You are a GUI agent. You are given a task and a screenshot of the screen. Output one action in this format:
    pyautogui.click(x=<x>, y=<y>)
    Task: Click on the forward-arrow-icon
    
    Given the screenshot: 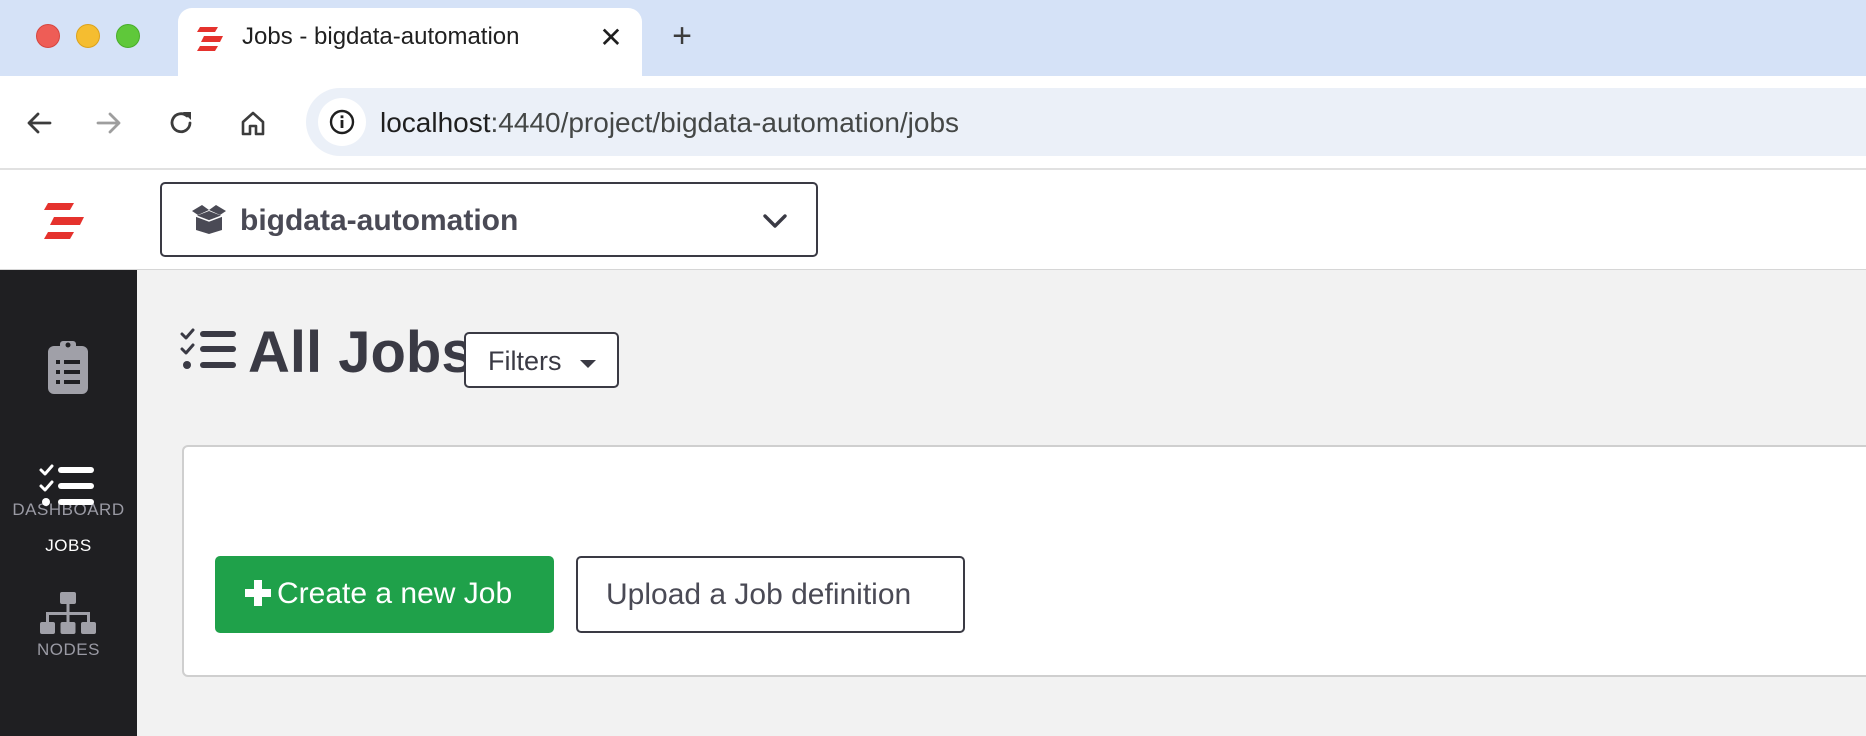 What is the action you would take?
    pyautogui.click(x=109, y=123)
    